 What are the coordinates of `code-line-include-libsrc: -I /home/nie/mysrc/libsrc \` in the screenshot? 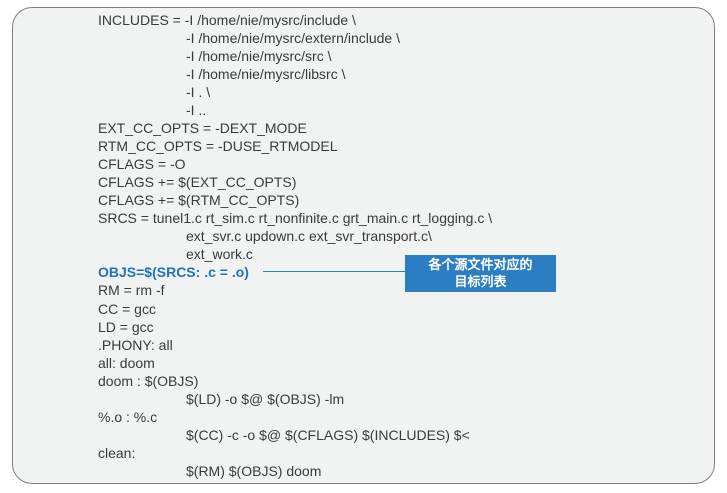 It's located at (266, 74).